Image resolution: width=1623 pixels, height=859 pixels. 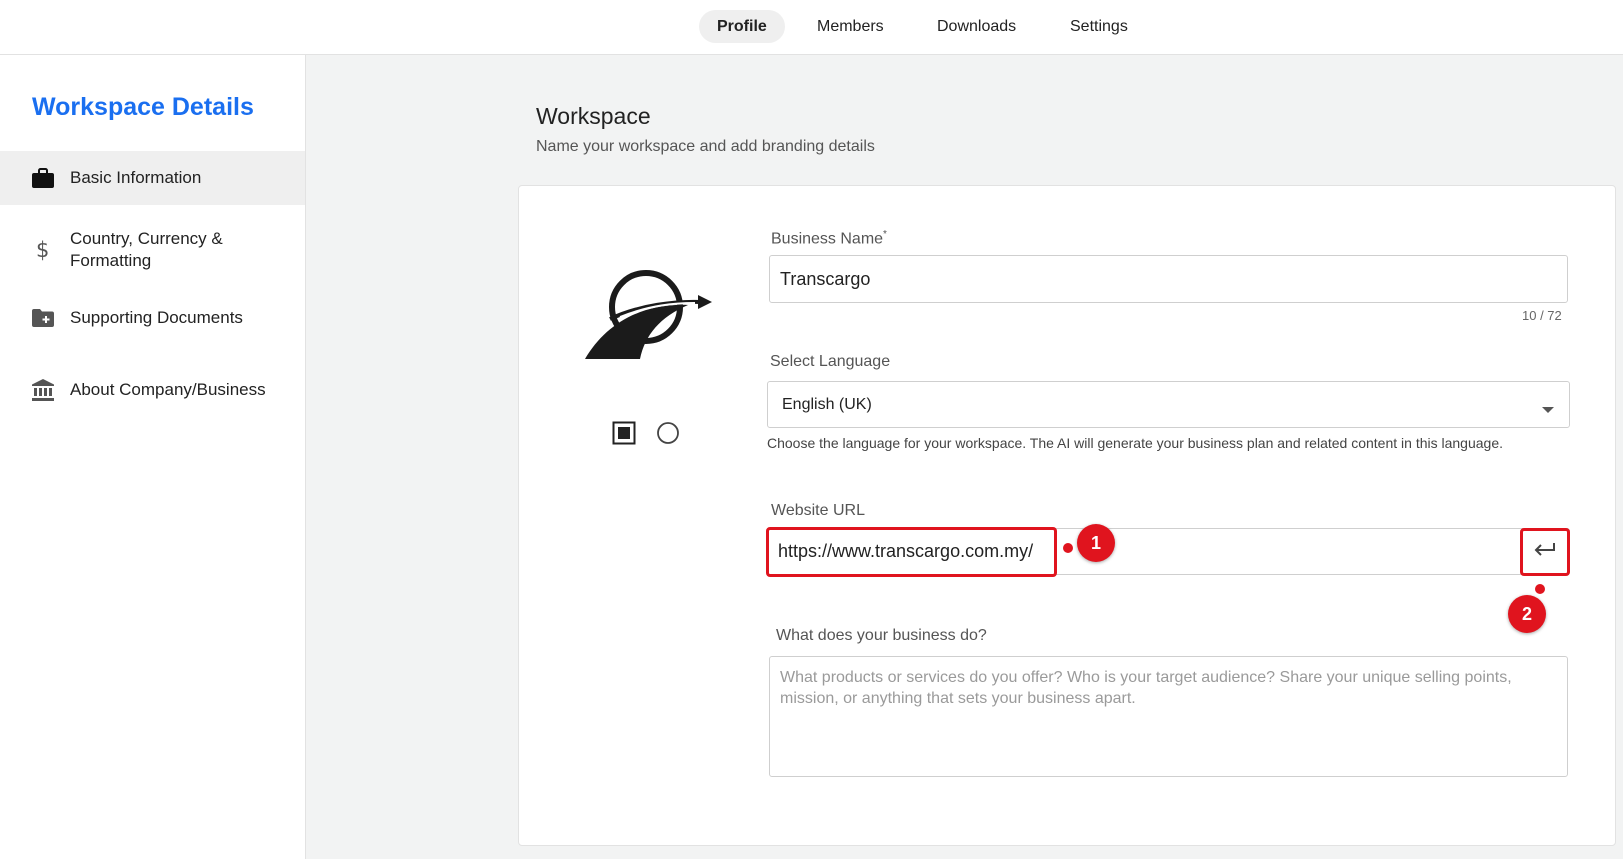 I want to click on sidebar-title: Workspace Details, so click(x=143, y=107).